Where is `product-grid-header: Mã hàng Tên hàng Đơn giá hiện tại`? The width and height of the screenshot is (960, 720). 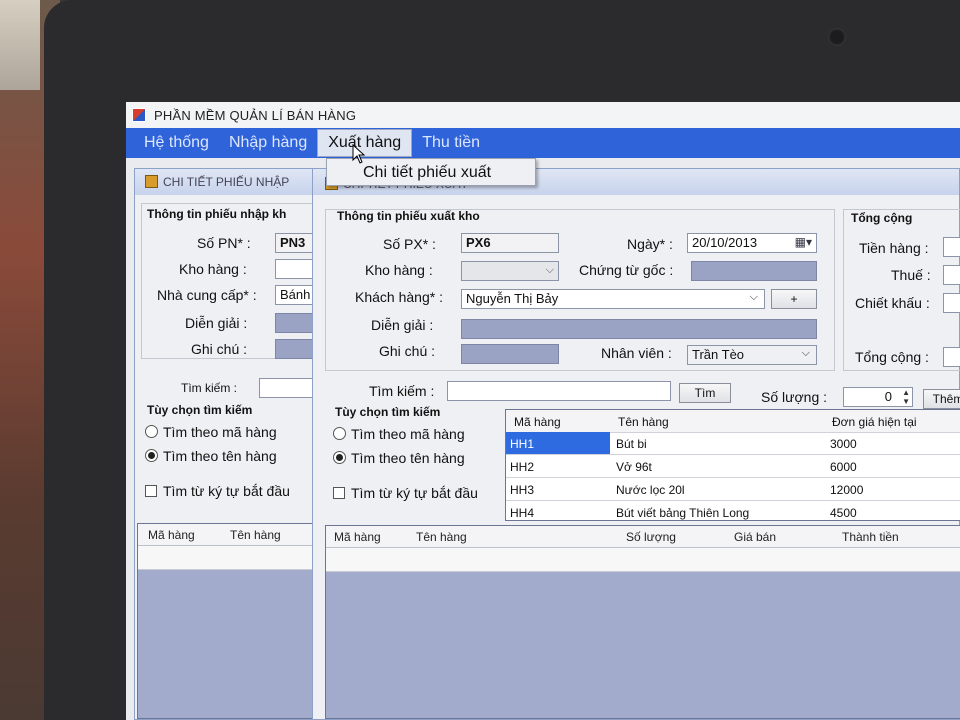
product-grid-header: Mã hàng Tên hàng Đơn giá hiện tại is located at coordinates (733, 421).